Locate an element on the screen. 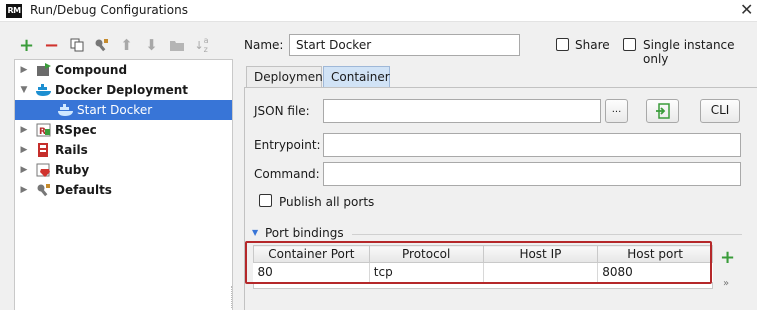 This screenshot has width=757, height=310. tree-item-label: Ruby is located at coordinates (72, 170).